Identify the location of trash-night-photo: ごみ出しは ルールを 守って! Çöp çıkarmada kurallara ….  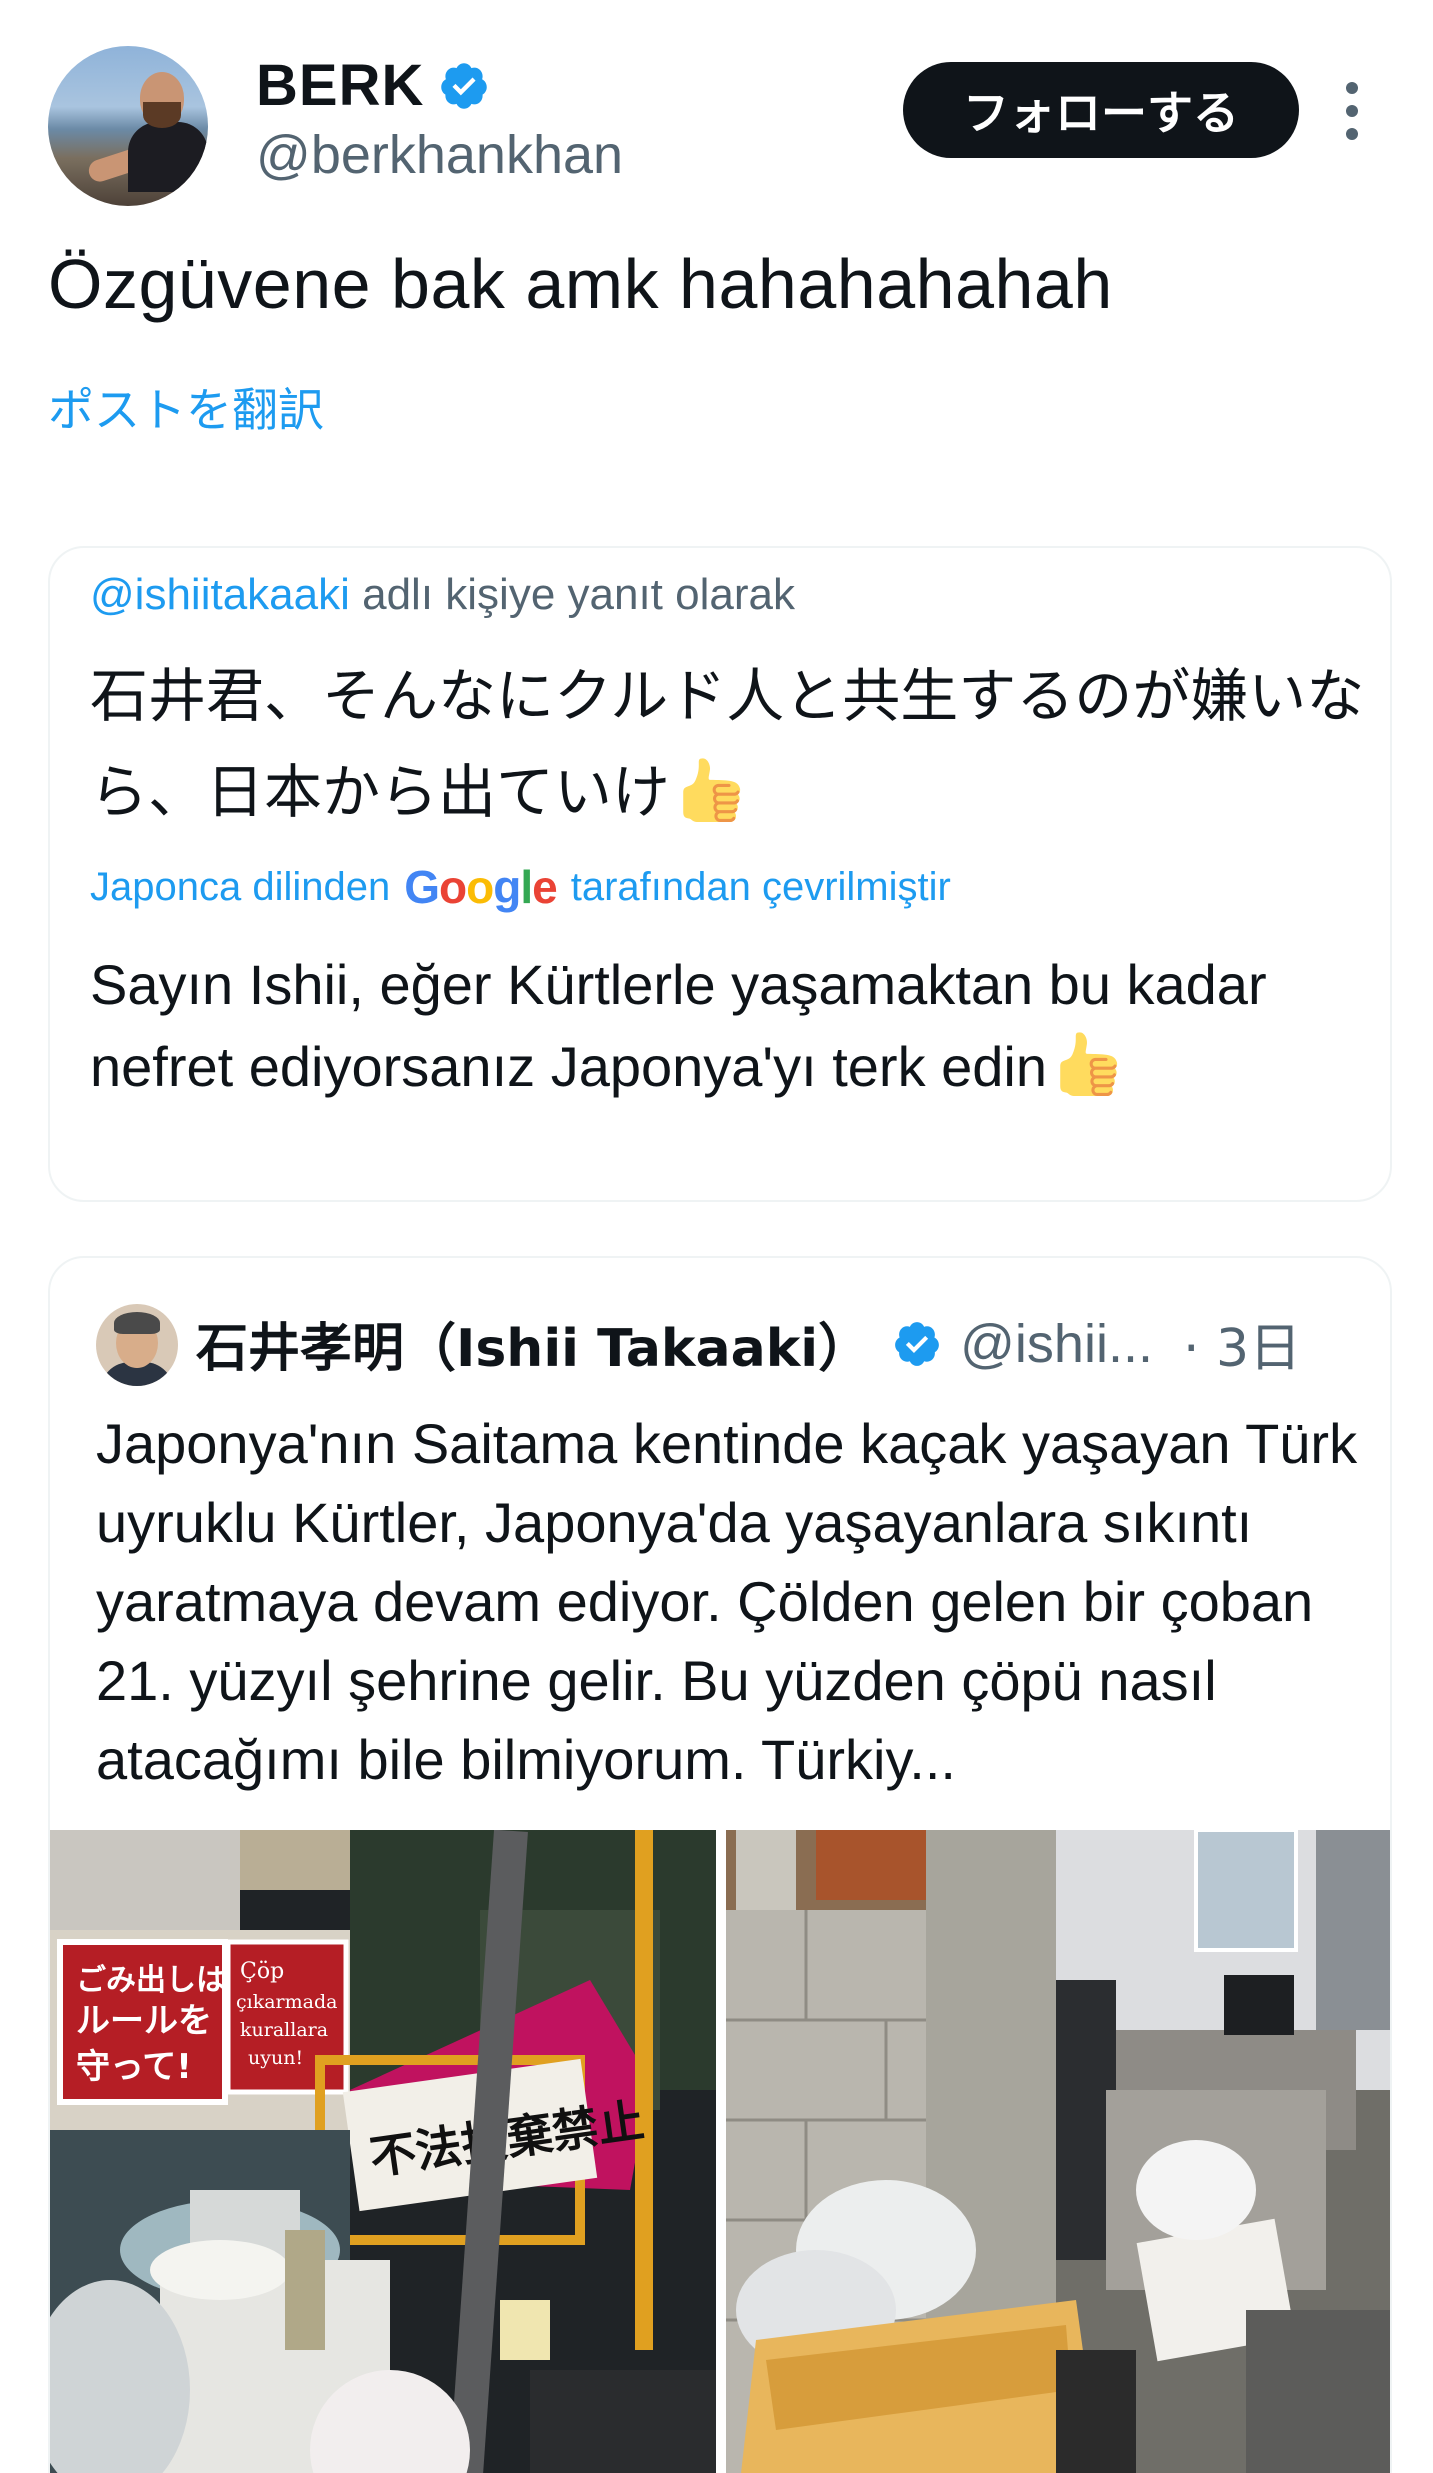
(383, 2151).